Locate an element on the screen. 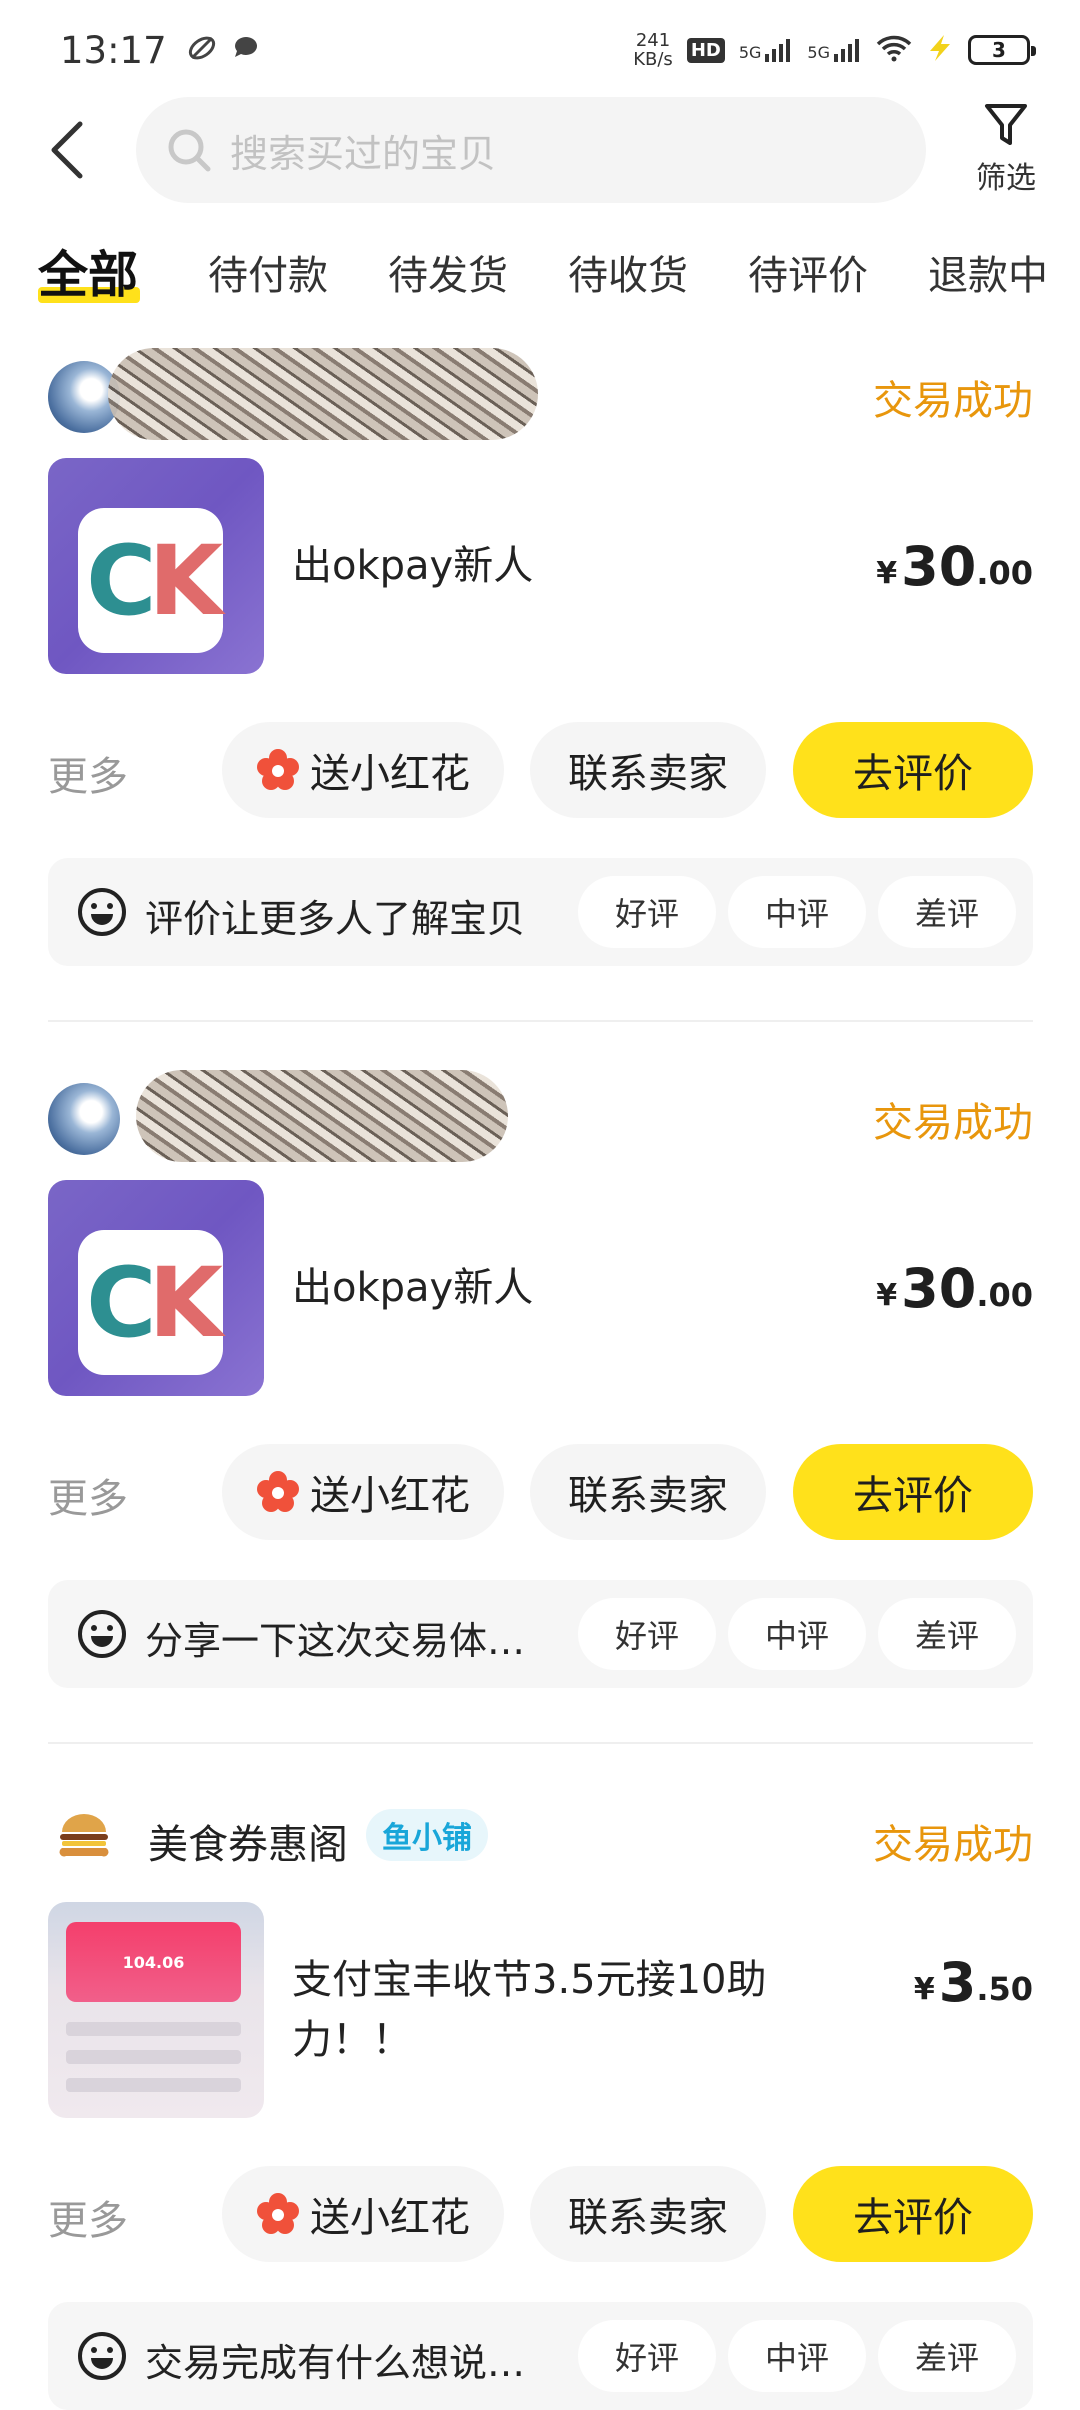 This screenshot has height=2410, width=1080. product-price: ¥ 30 .00 is located at coordinates (954, 1288).